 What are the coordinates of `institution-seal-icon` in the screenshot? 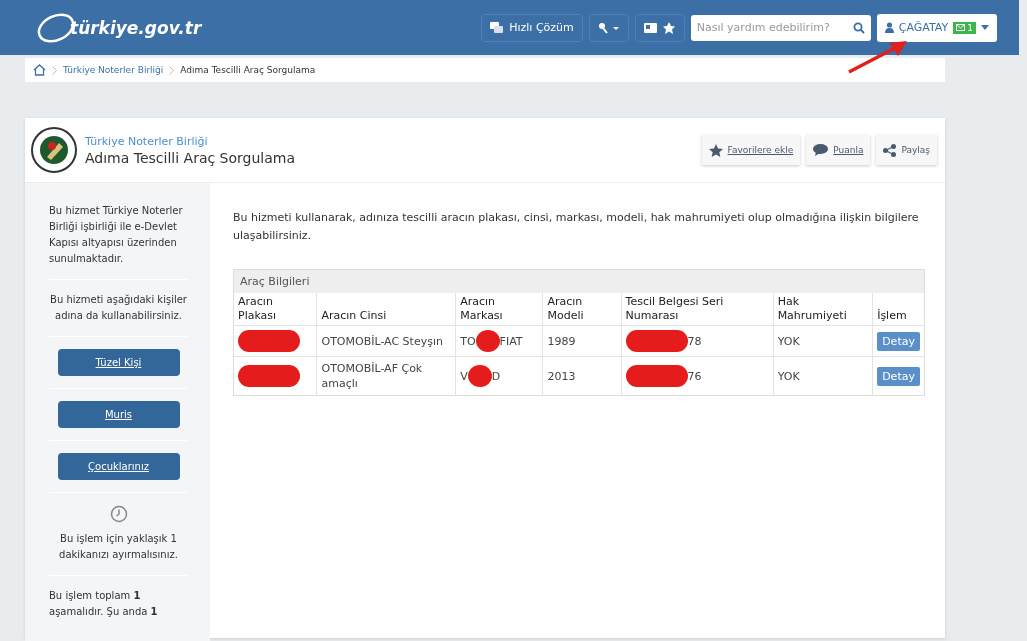 It's located at (54, 150).